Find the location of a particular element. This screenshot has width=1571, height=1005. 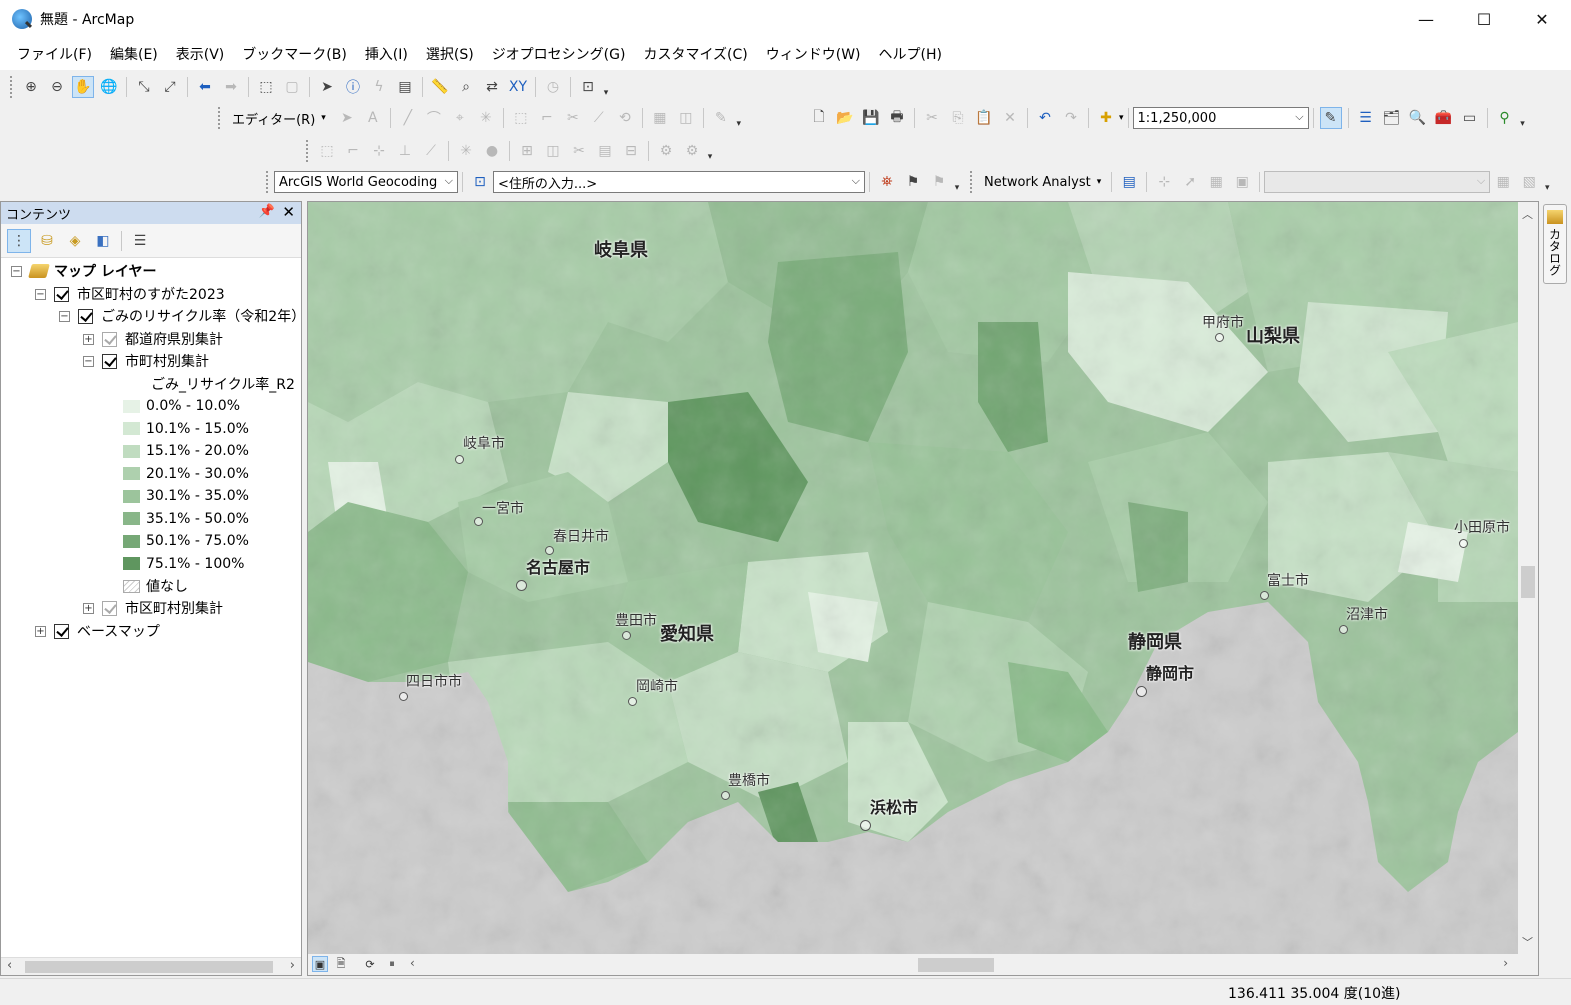

undo-icon: ↶ is located at coordinates (1045, 118).